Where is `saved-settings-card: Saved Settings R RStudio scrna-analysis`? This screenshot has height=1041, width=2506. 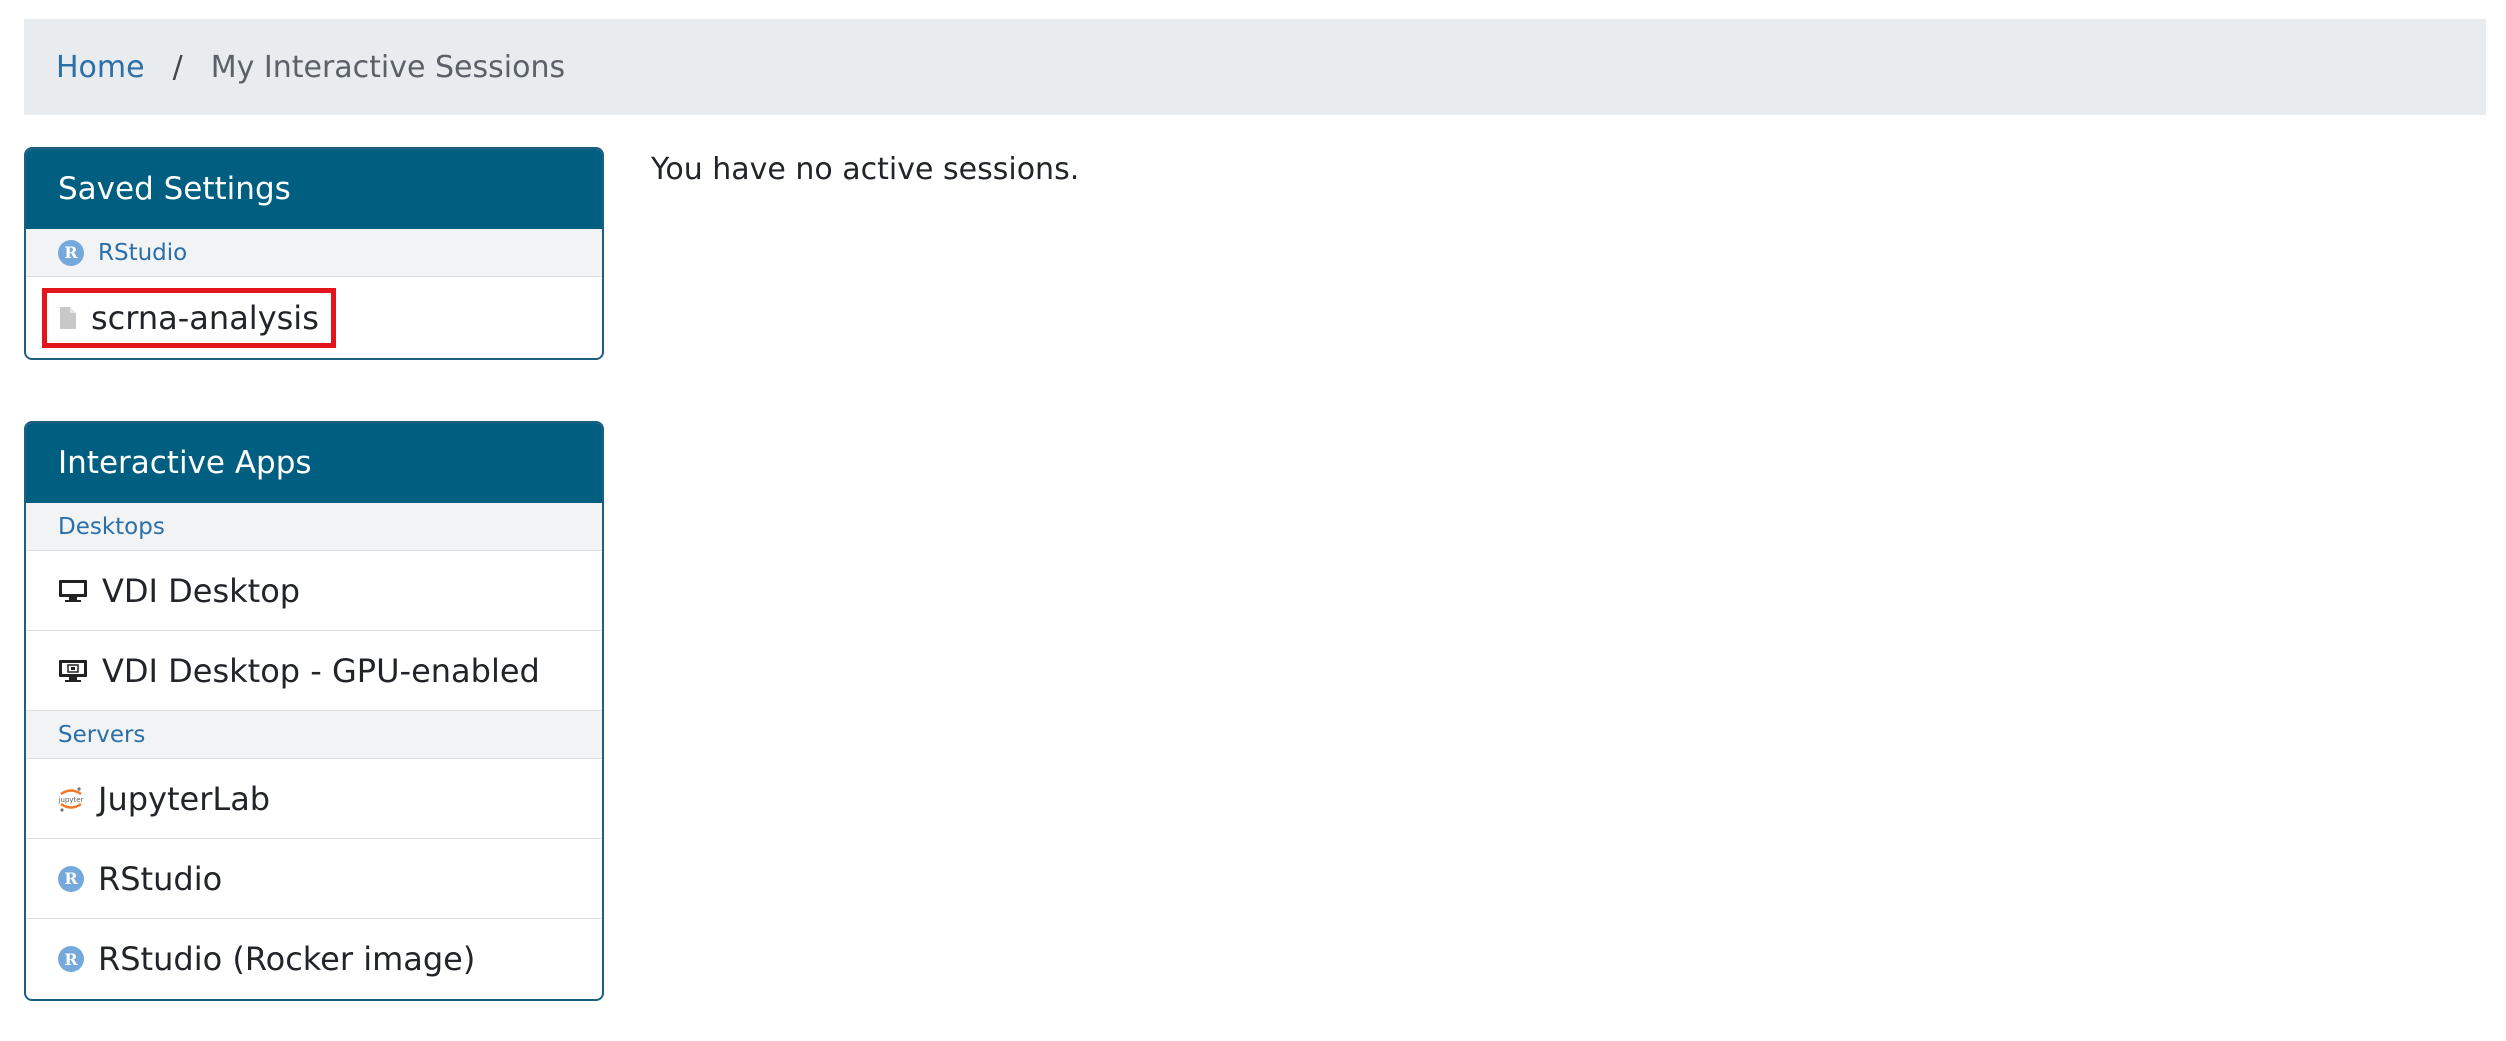
saved-settings-card: Saved Settings R RStudio scrna-analysis is located at coordinates (314, 253).